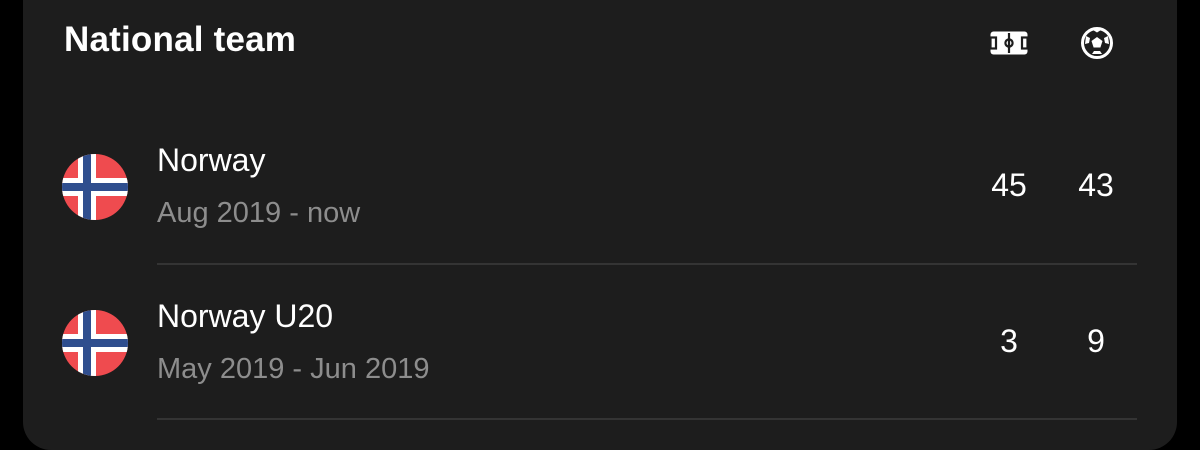 This screenshot has height=450, width=1200. Describe the element at coordinates (245, 316) in the screenshot. I see `team-name: Norway U20` at that location.